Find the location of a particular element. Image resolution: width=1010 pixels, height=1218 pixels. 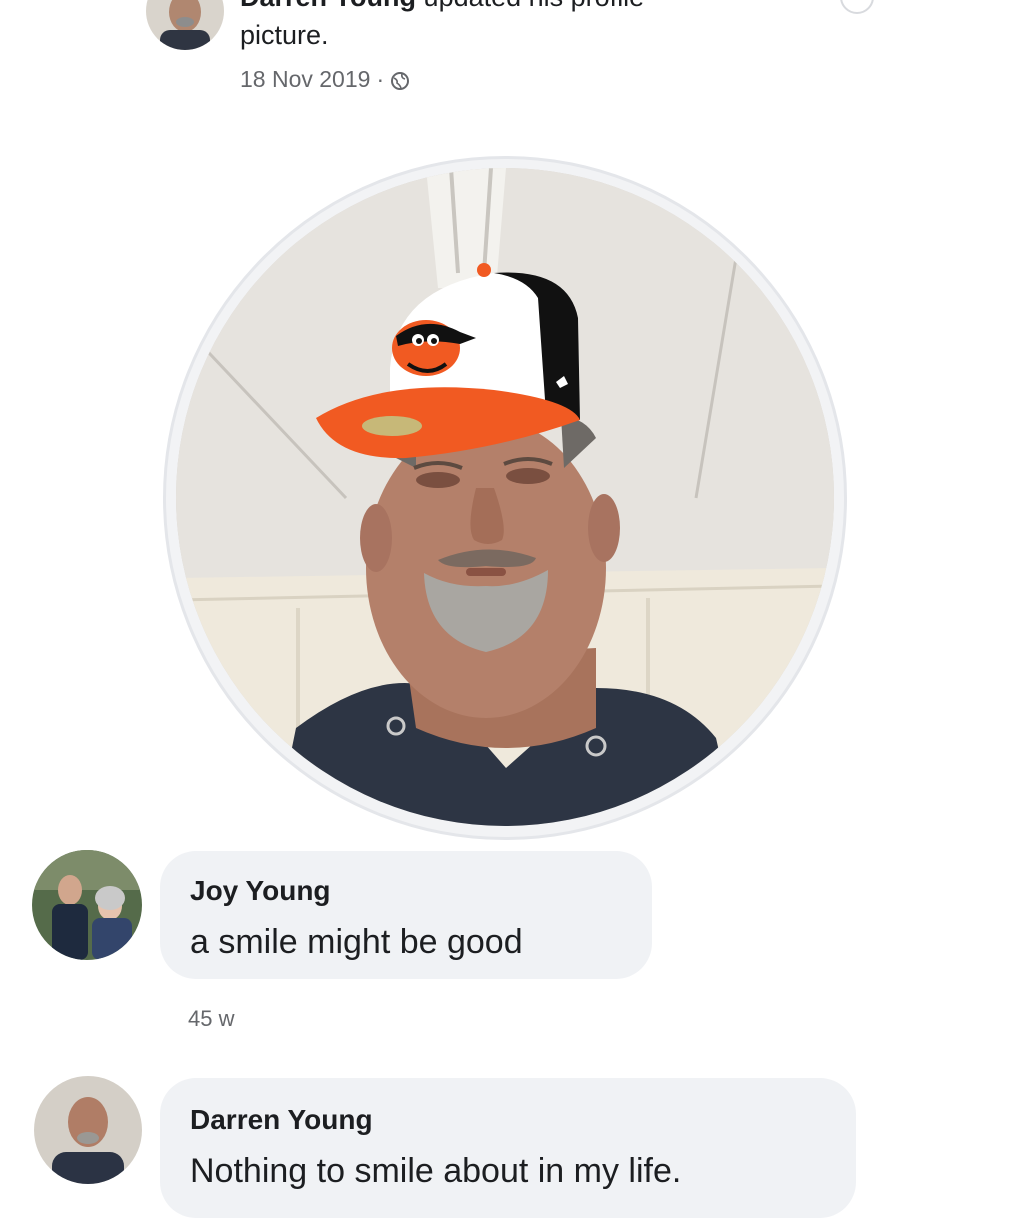

post-options-button is located at coordinates (857, 7).